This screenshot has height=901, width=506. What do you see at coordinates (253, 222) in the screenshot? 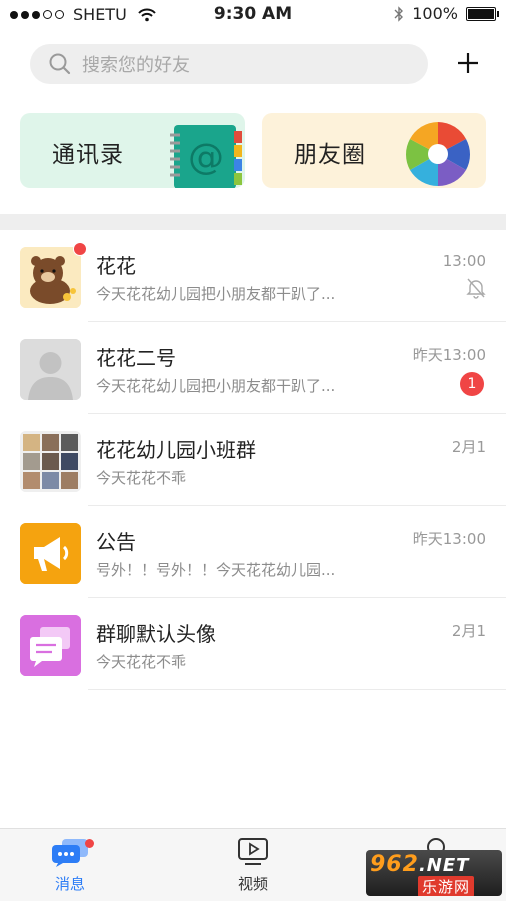
I see `section-divider` at bounding box center [253, 222].